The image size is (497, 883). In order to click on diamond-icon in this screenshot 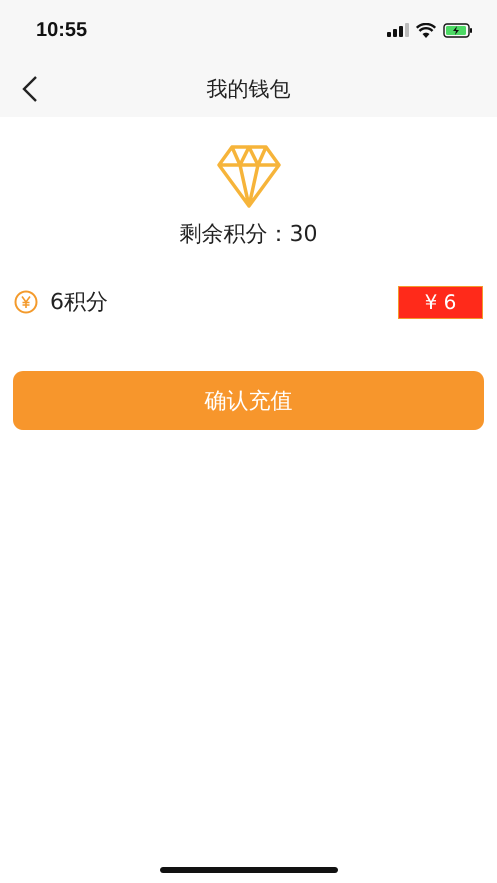, I will do `click(249, 176)`.